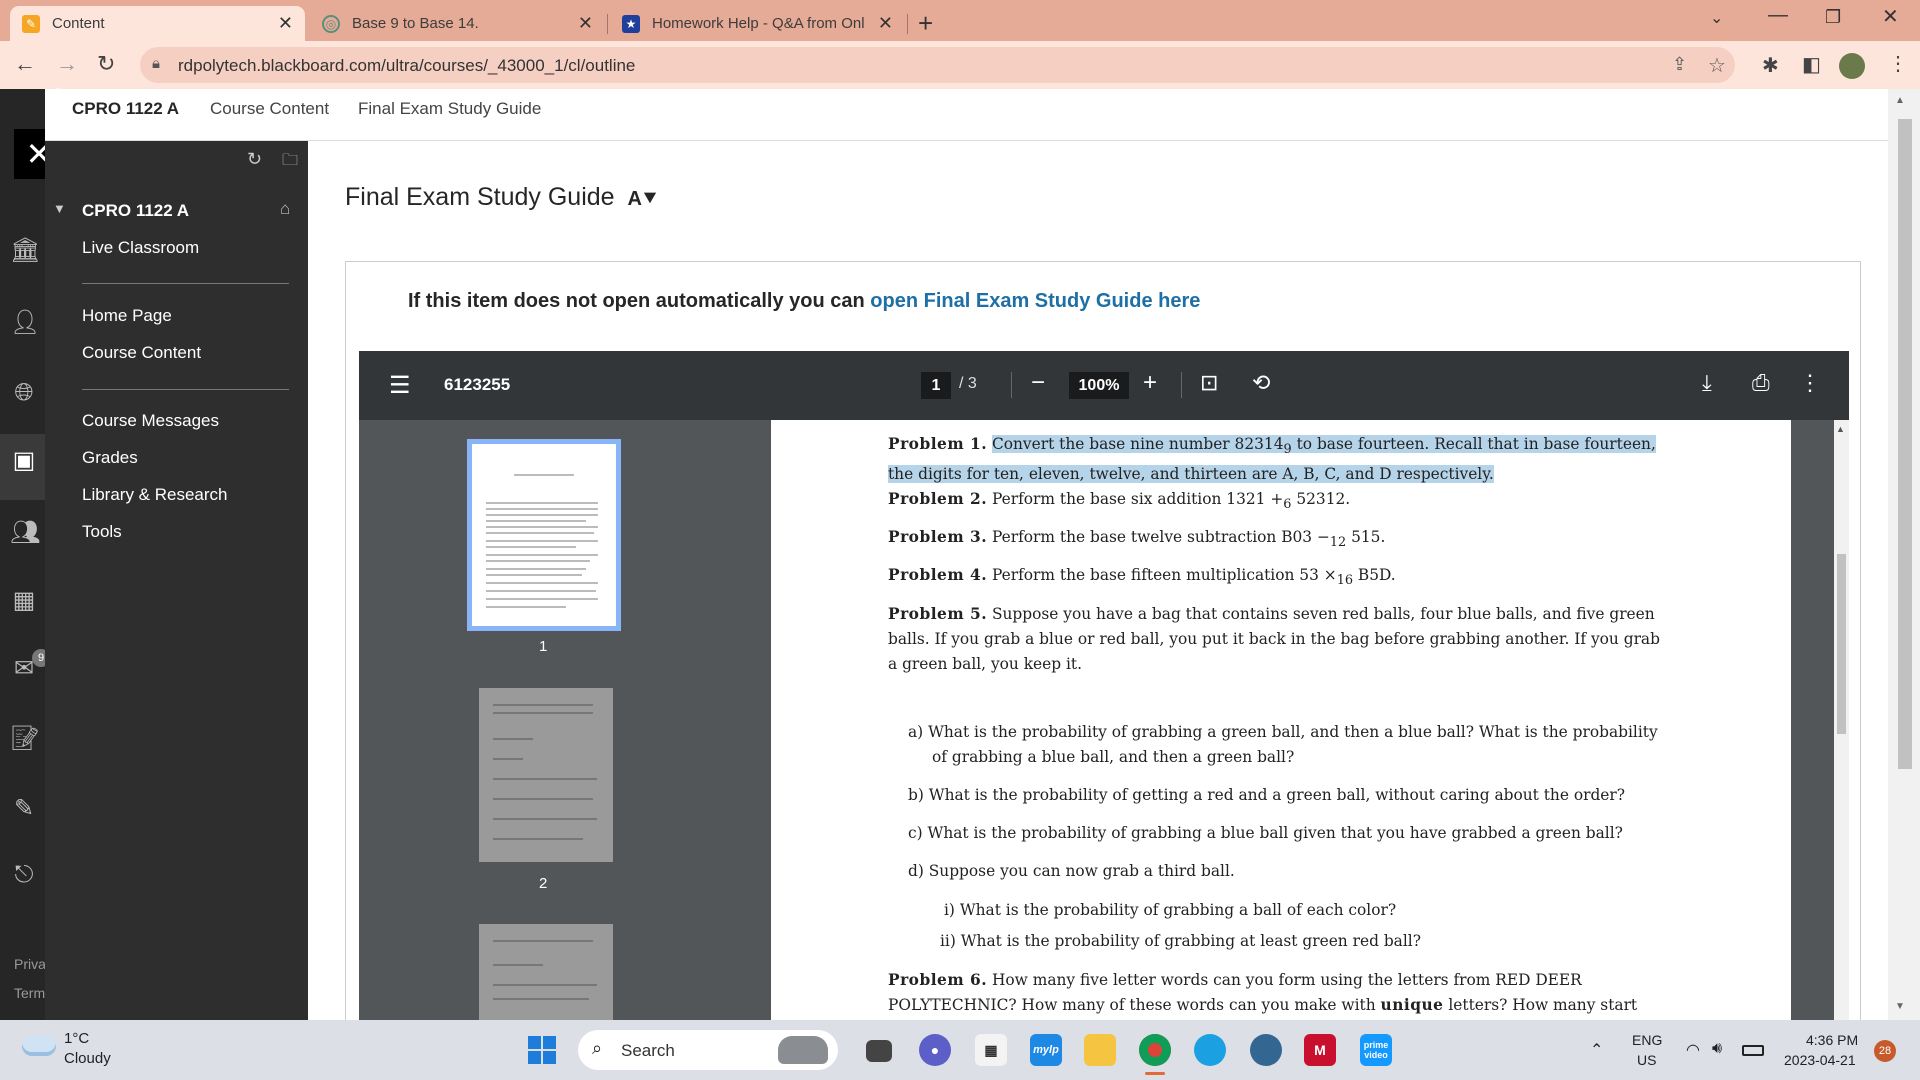 Image resolution: width=1920 pixels, height=1080 pixels. Describe the element at coordinates (1885, 1051) in the screenshot. I see `notification-badge: 28` at that location.